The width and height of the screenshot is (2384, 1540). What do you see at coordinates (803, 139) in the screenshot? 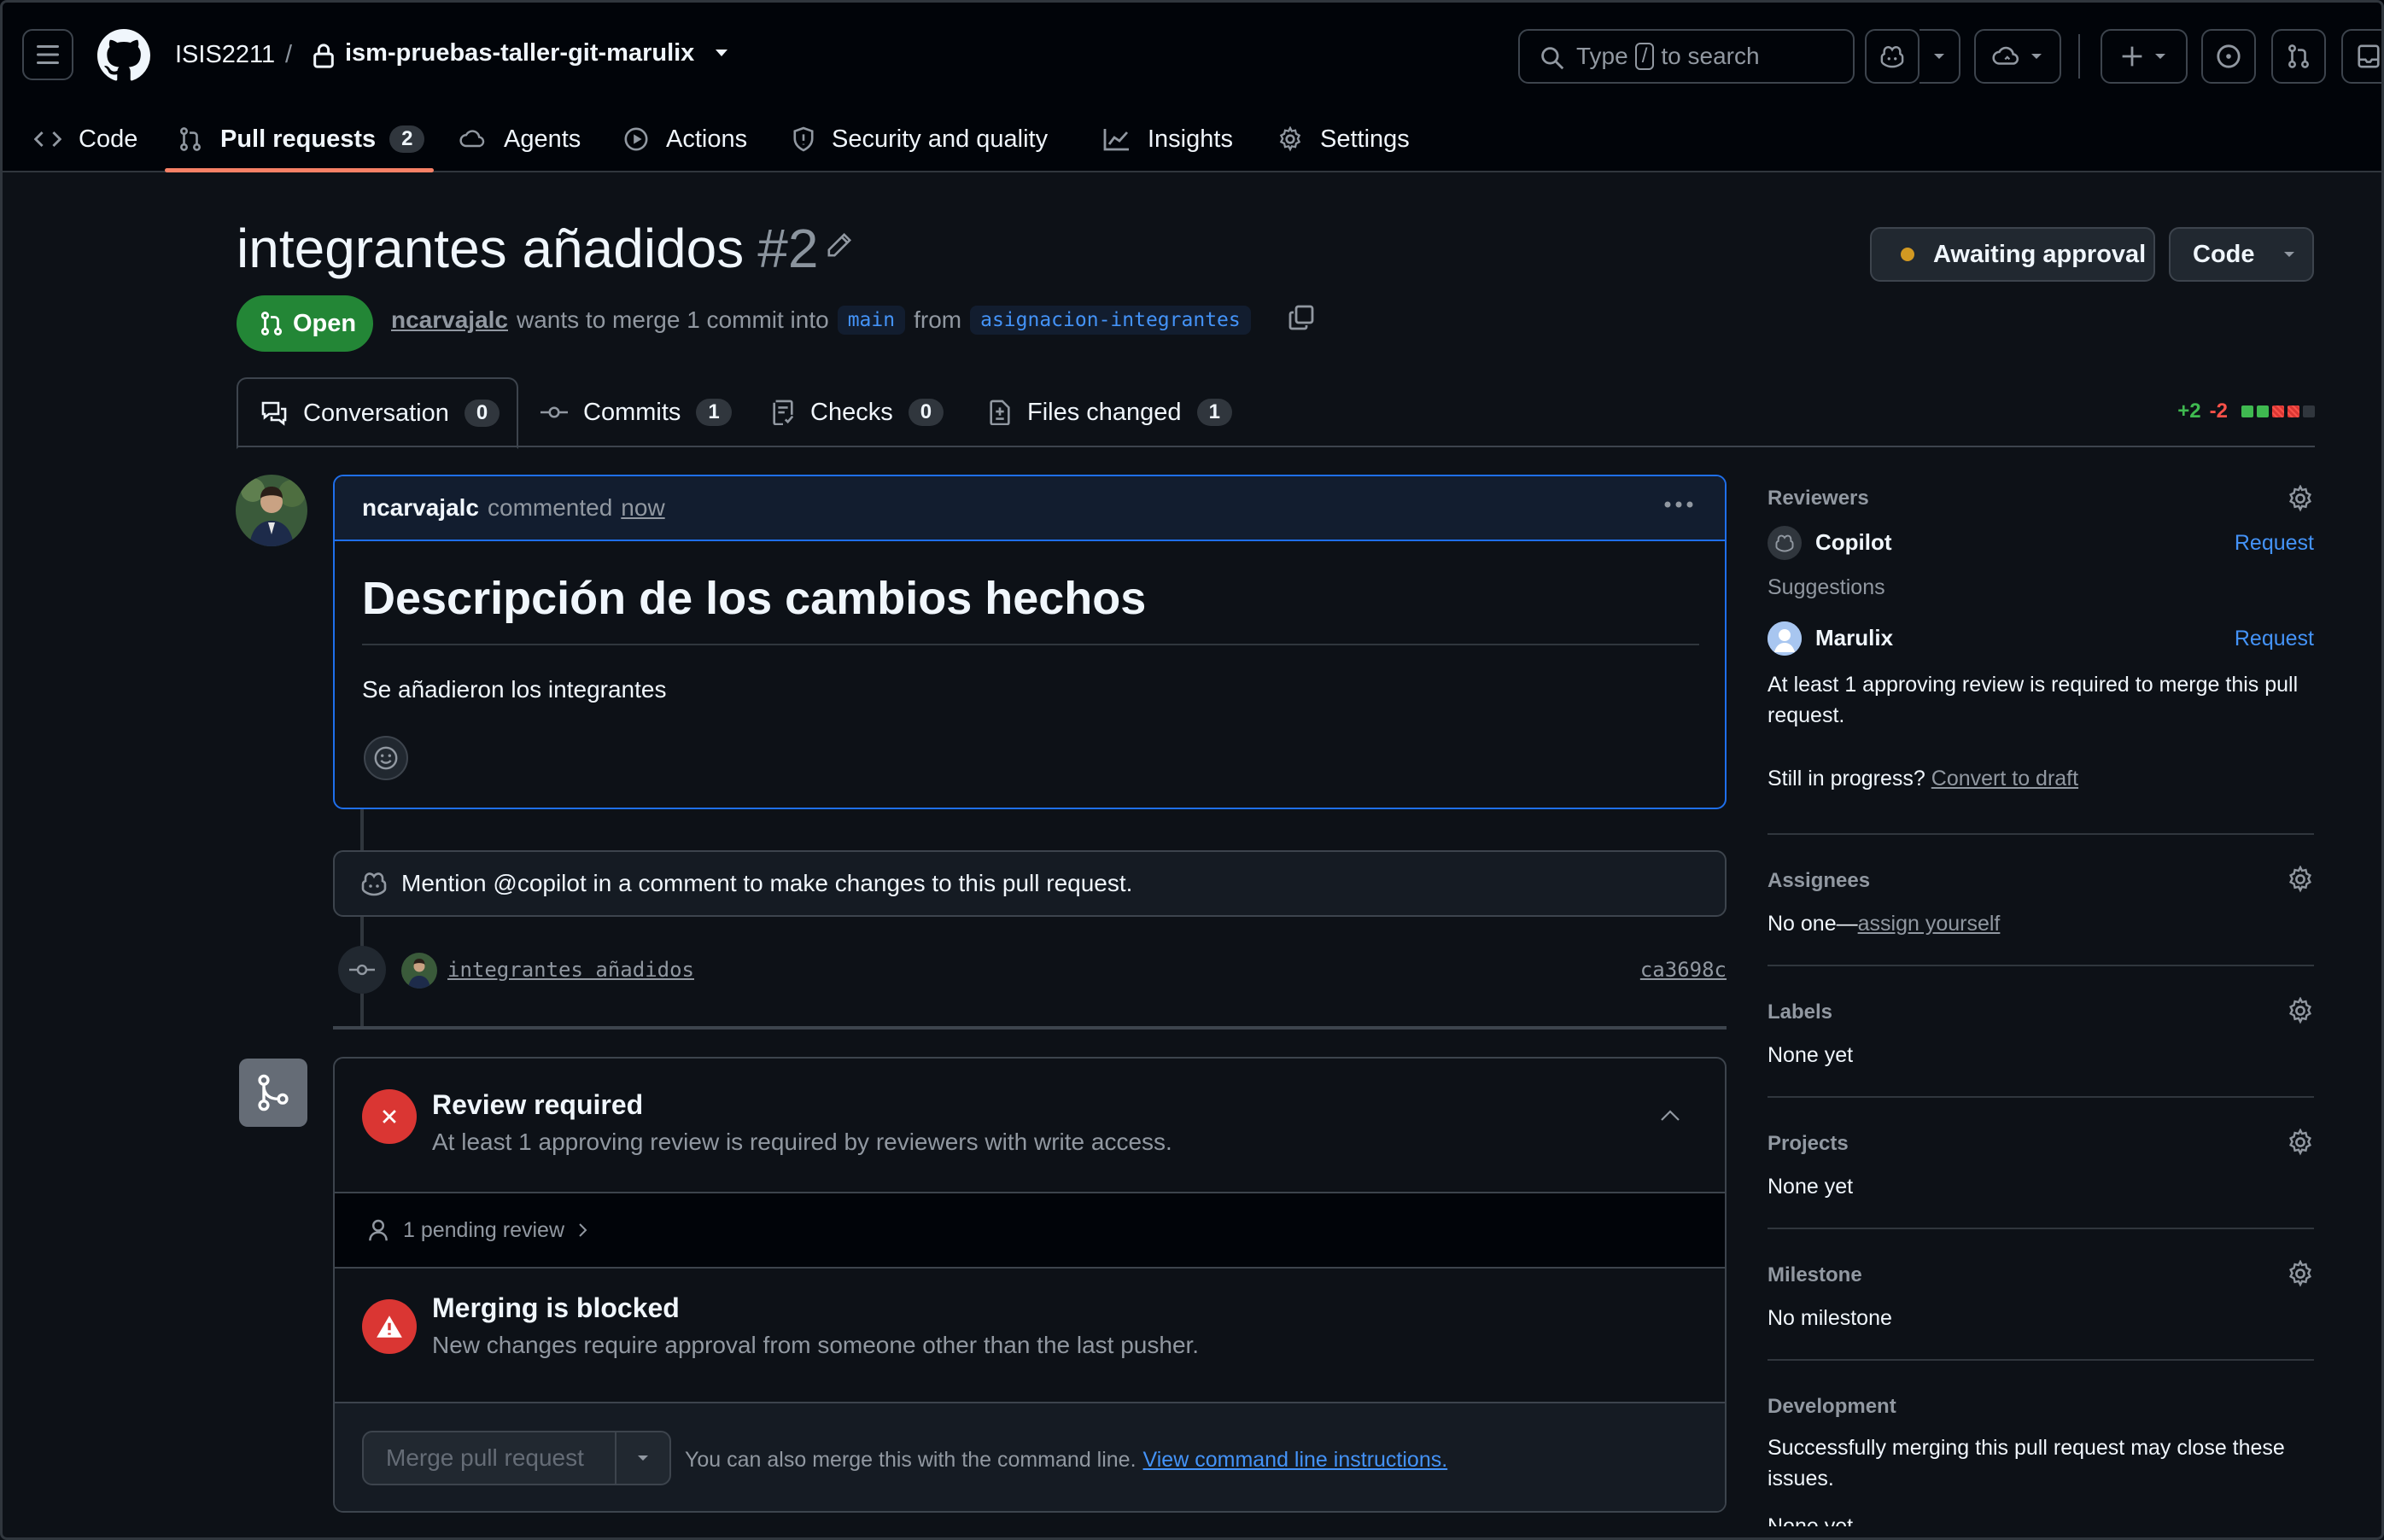
I see `shield-icon` at bounding box center [803, 139].